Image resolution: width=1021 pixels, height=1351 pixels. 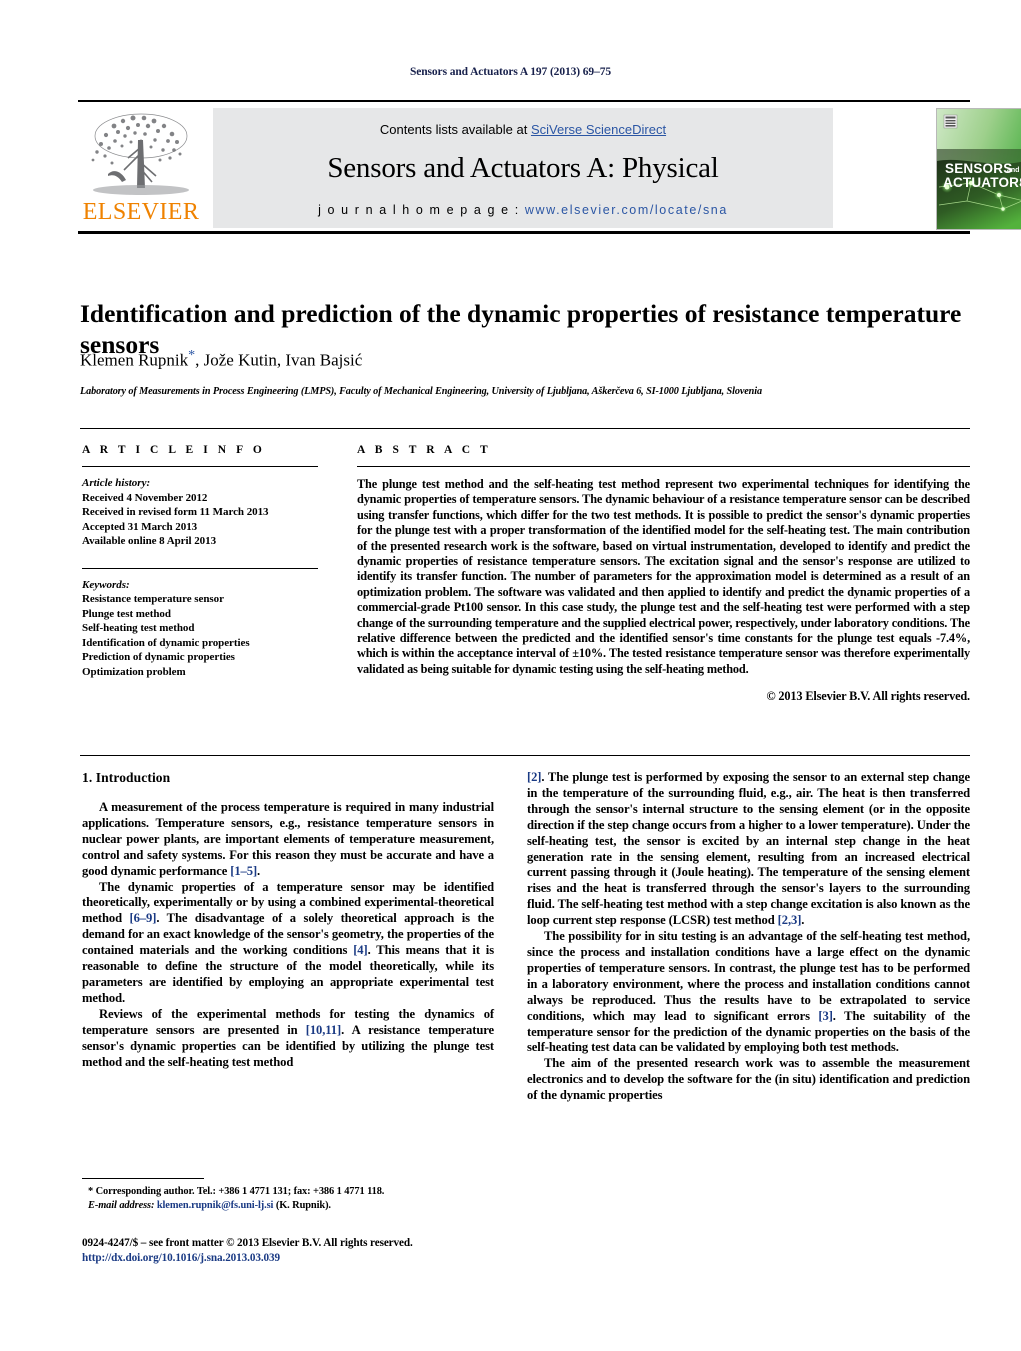 I want to click on elsevier-logo: ELSEVIER, so click(x=141, y=168).